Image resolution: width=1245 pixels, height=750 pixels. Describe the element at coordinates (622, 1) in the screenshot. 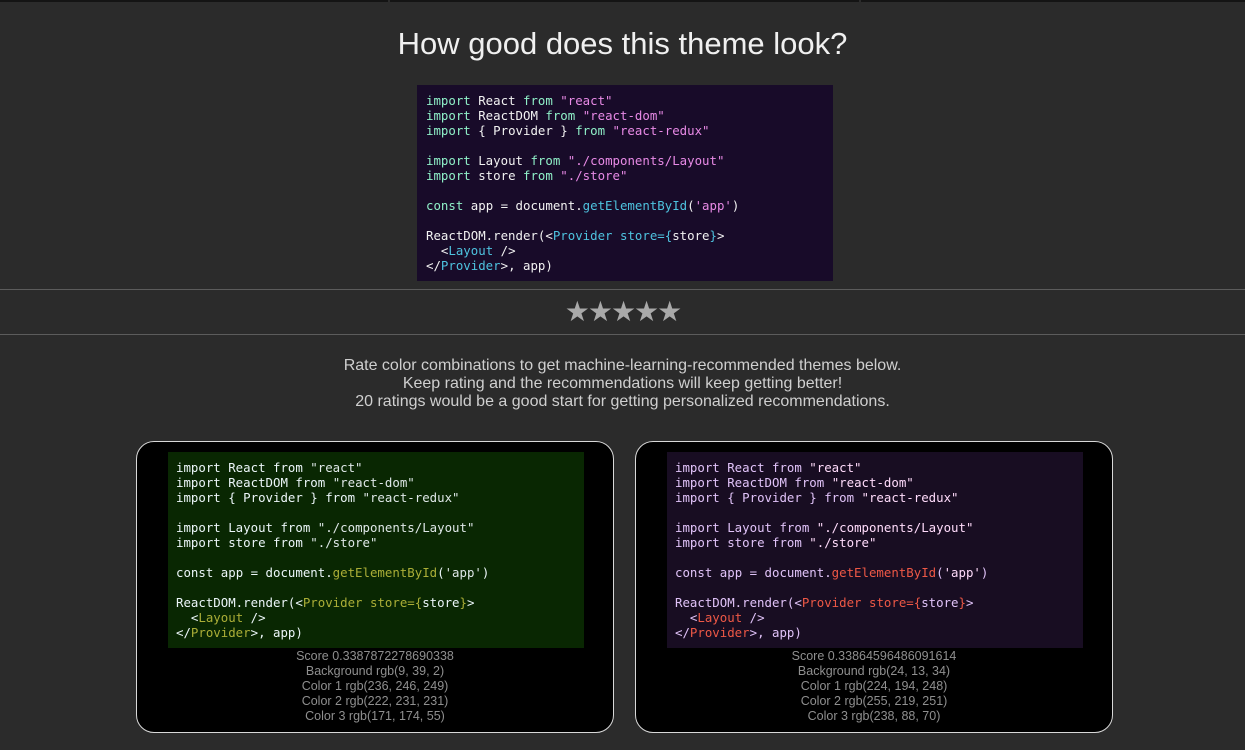

I see `top-divider` at that location.